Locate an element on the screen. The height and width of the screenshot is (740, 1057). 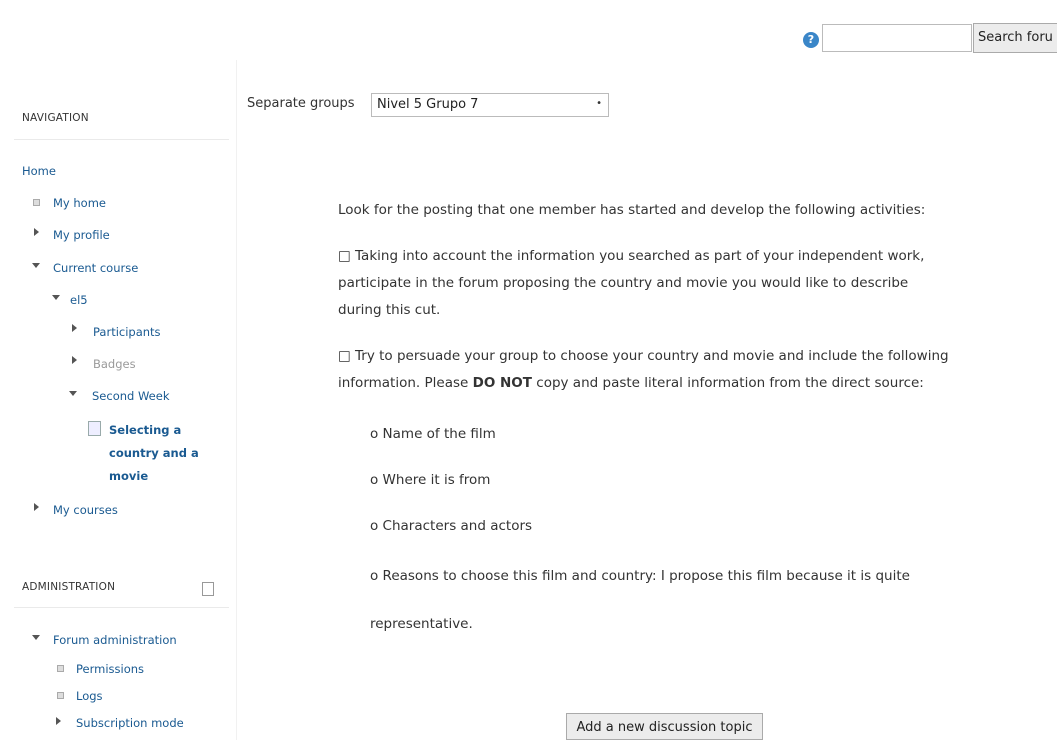
list-item-reasons-cont: representative. is located at coordinates (421, 624).